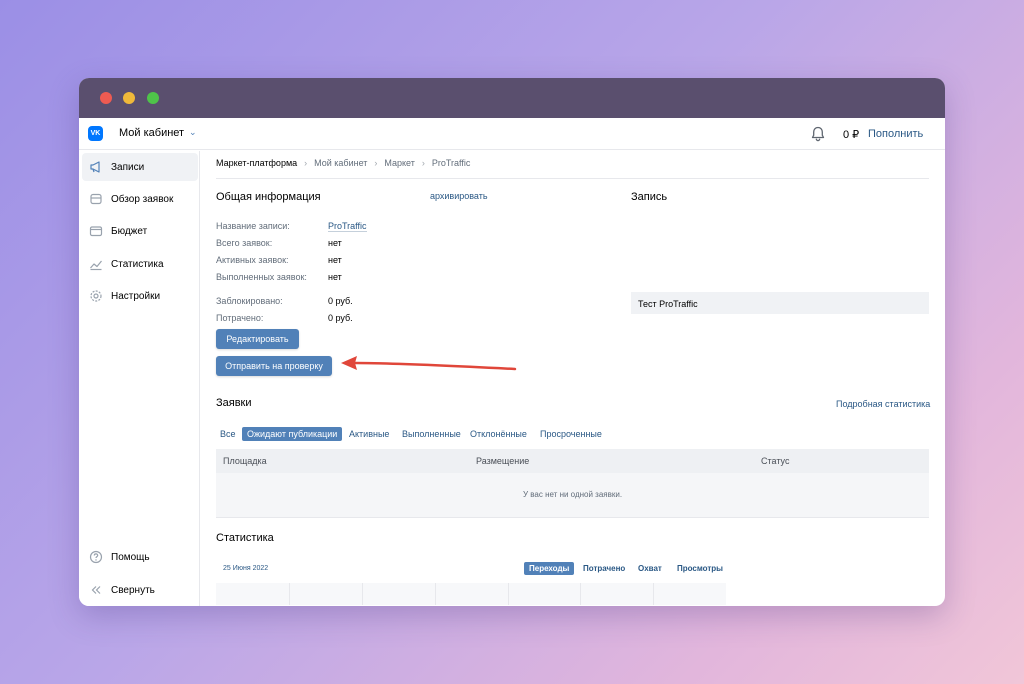  Describe the element at coordinates (153, 98) in the screenshot. I see `maximize-window-button` at that location.